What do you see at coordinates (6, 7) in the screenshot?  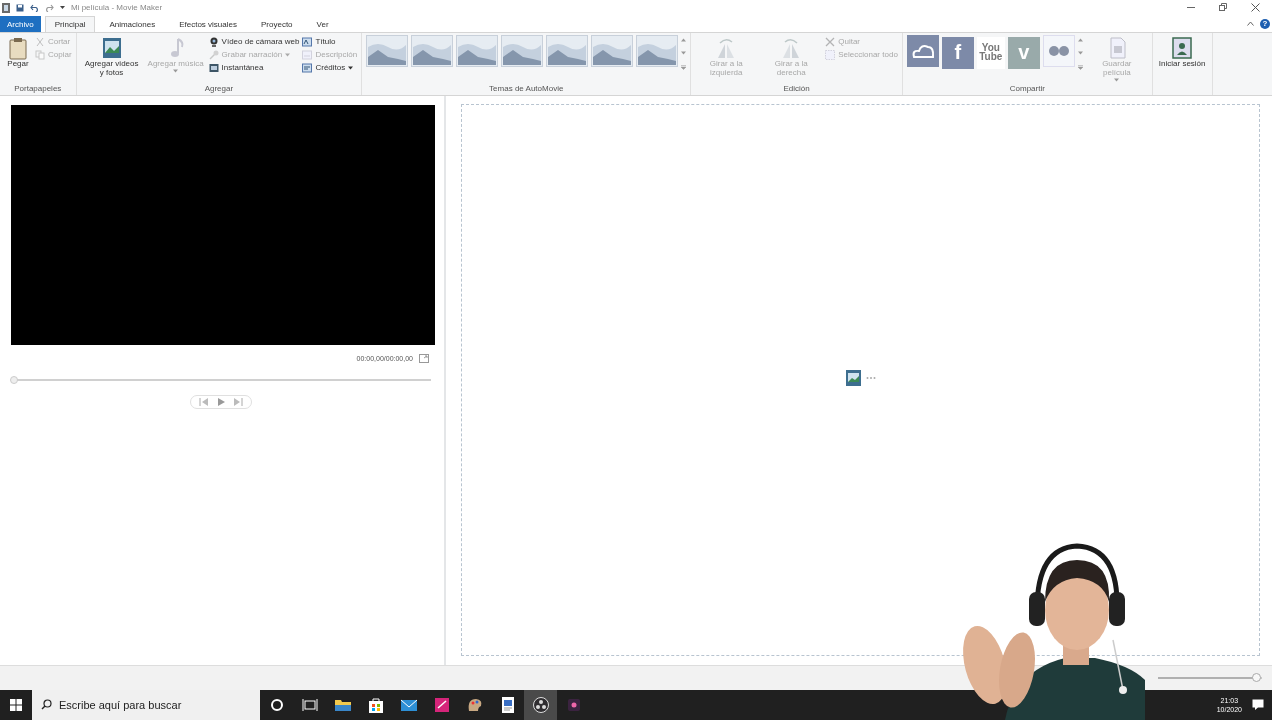 I see `app-film-icon` at bounding box center [6, 7].